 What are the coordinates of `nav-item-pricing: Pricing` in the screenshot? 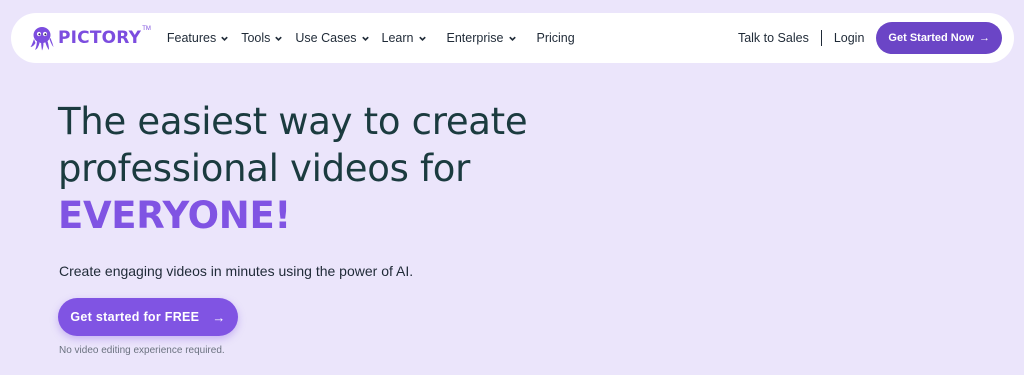 It's located at (556, 38).